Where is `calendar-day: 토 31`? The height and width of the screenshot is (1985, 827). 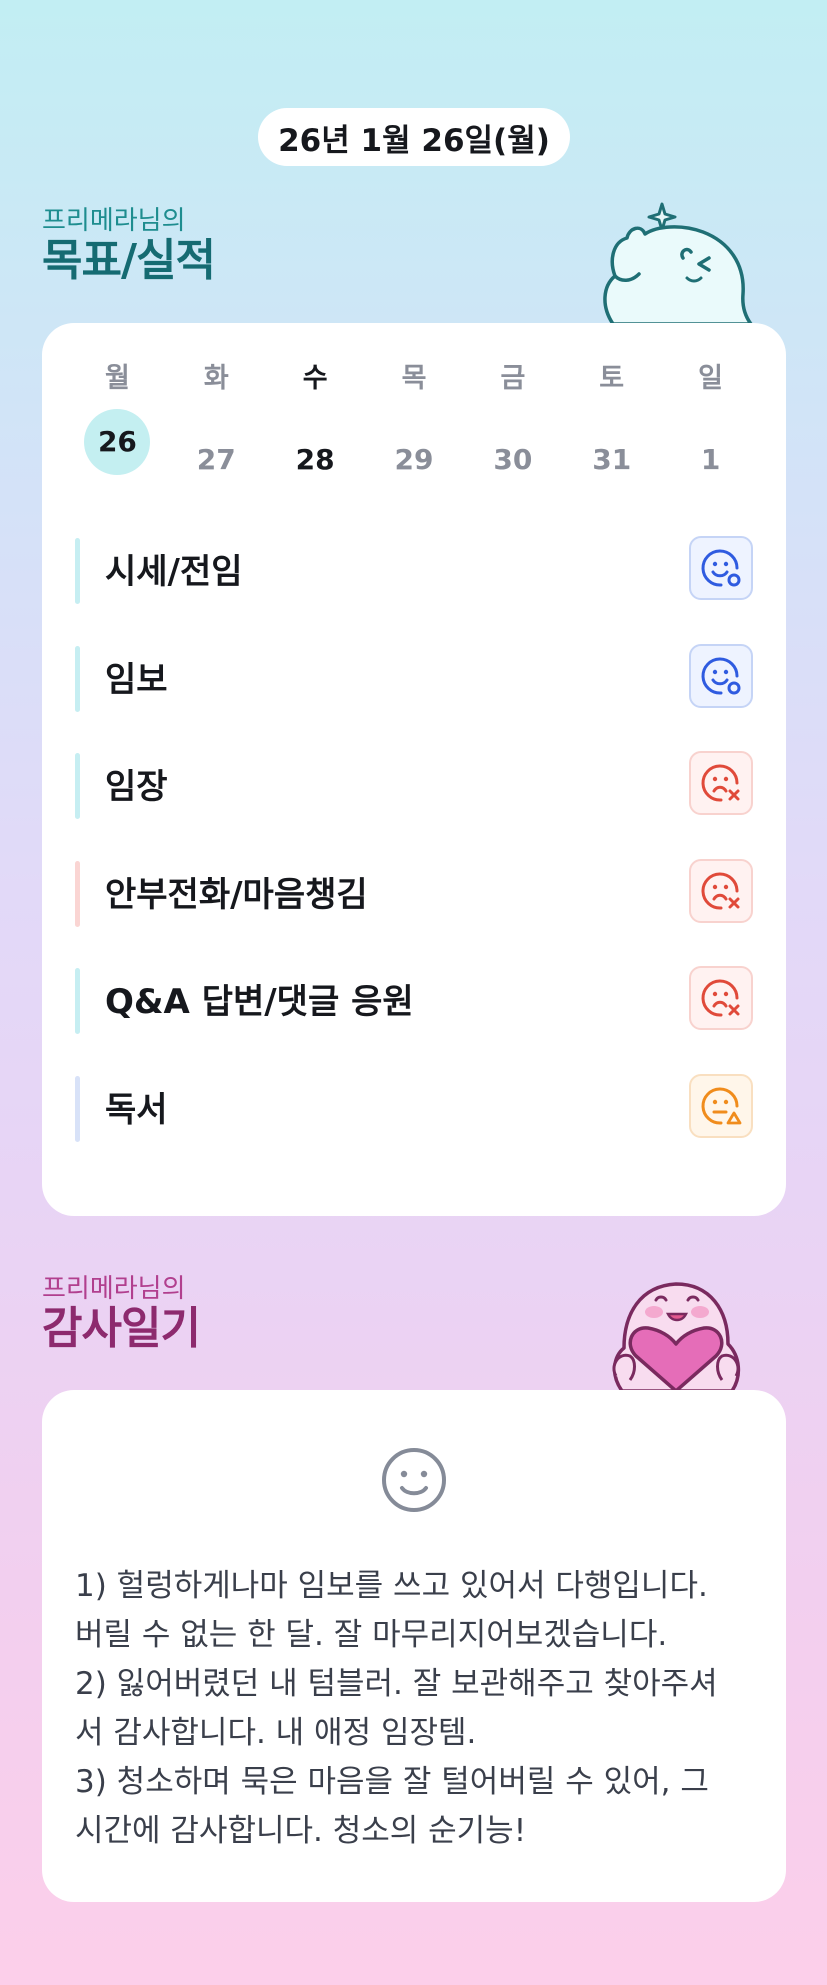 calendar-day: 토 31 is located at coordinates (611, 419).